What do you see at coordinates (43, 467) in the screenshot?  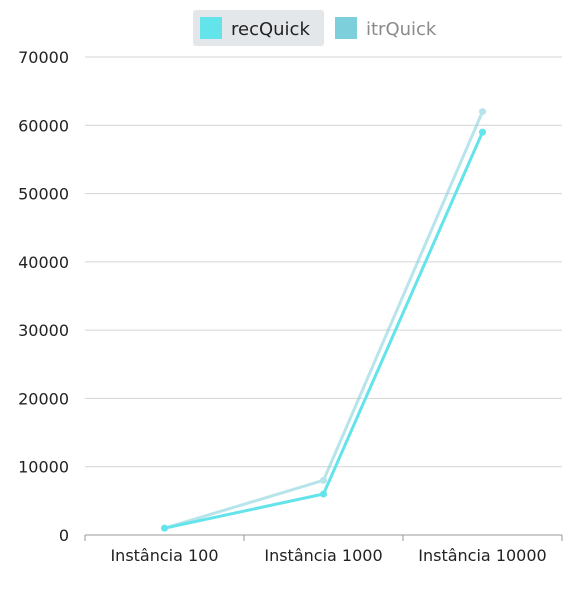 I see `y-tick-label-1: 10000` at bounding box center [43, 467].